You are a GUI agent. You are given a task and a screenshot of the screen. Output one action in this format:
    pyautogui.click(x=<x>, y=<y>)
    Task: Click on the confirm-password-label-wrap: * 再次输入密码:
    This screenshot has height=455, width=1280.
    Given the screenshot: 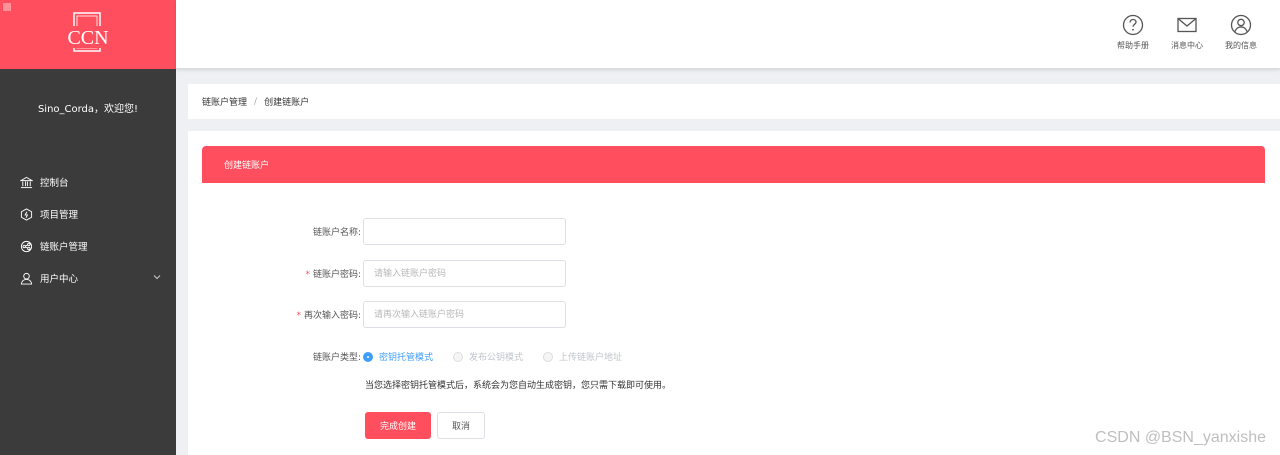 What is the action you would take?
    pyautogui.click(x=275, y=314)
    